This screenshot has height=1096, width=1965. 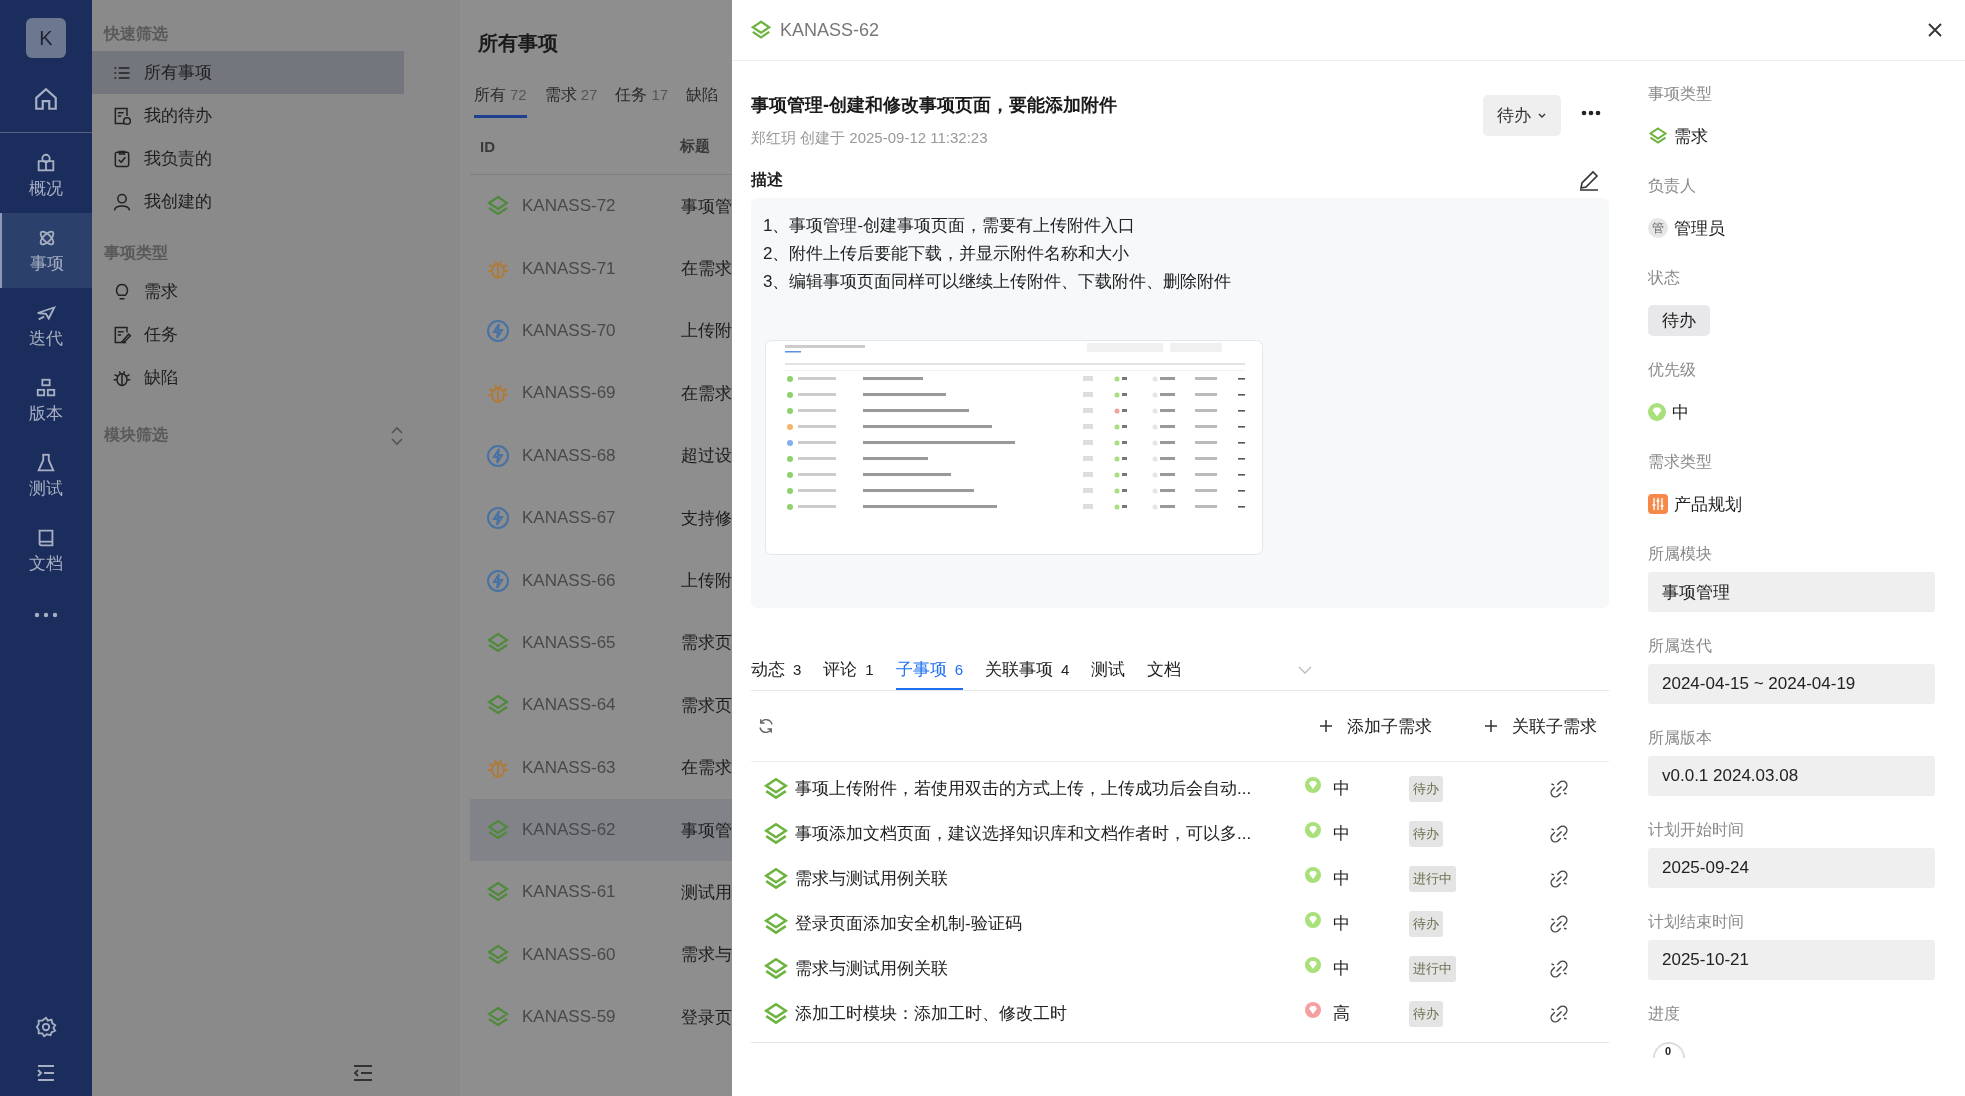 What do you see at coordinates (46, 38) in the screenshot?
I see `workspace-avatar: K` at bounding box center [46, 38].